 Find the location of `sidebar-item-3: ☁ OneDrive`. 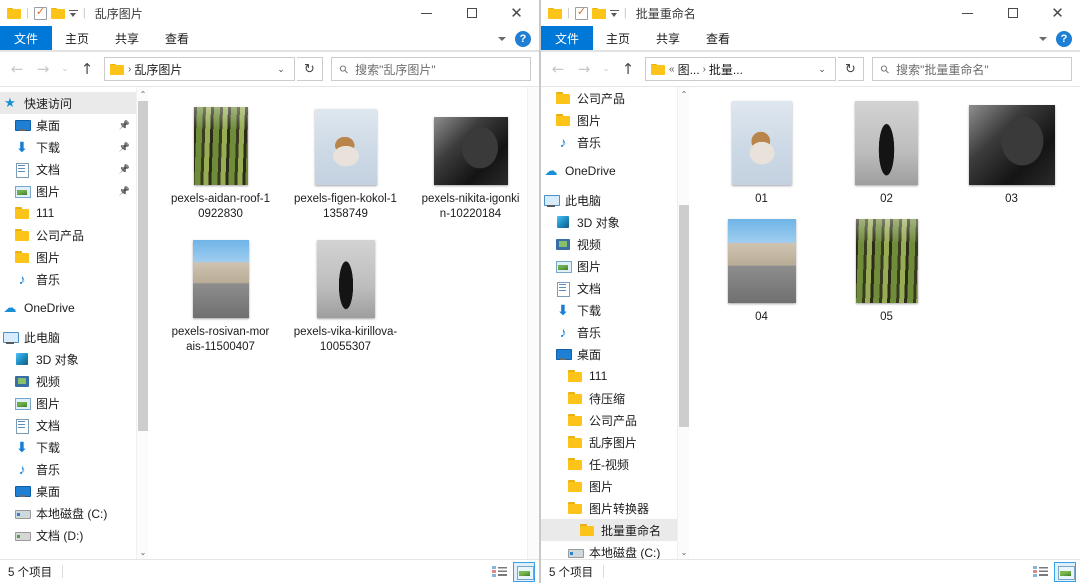

sidebar-item-3: ☁ OneDrive is located at coordinates (609, 171).